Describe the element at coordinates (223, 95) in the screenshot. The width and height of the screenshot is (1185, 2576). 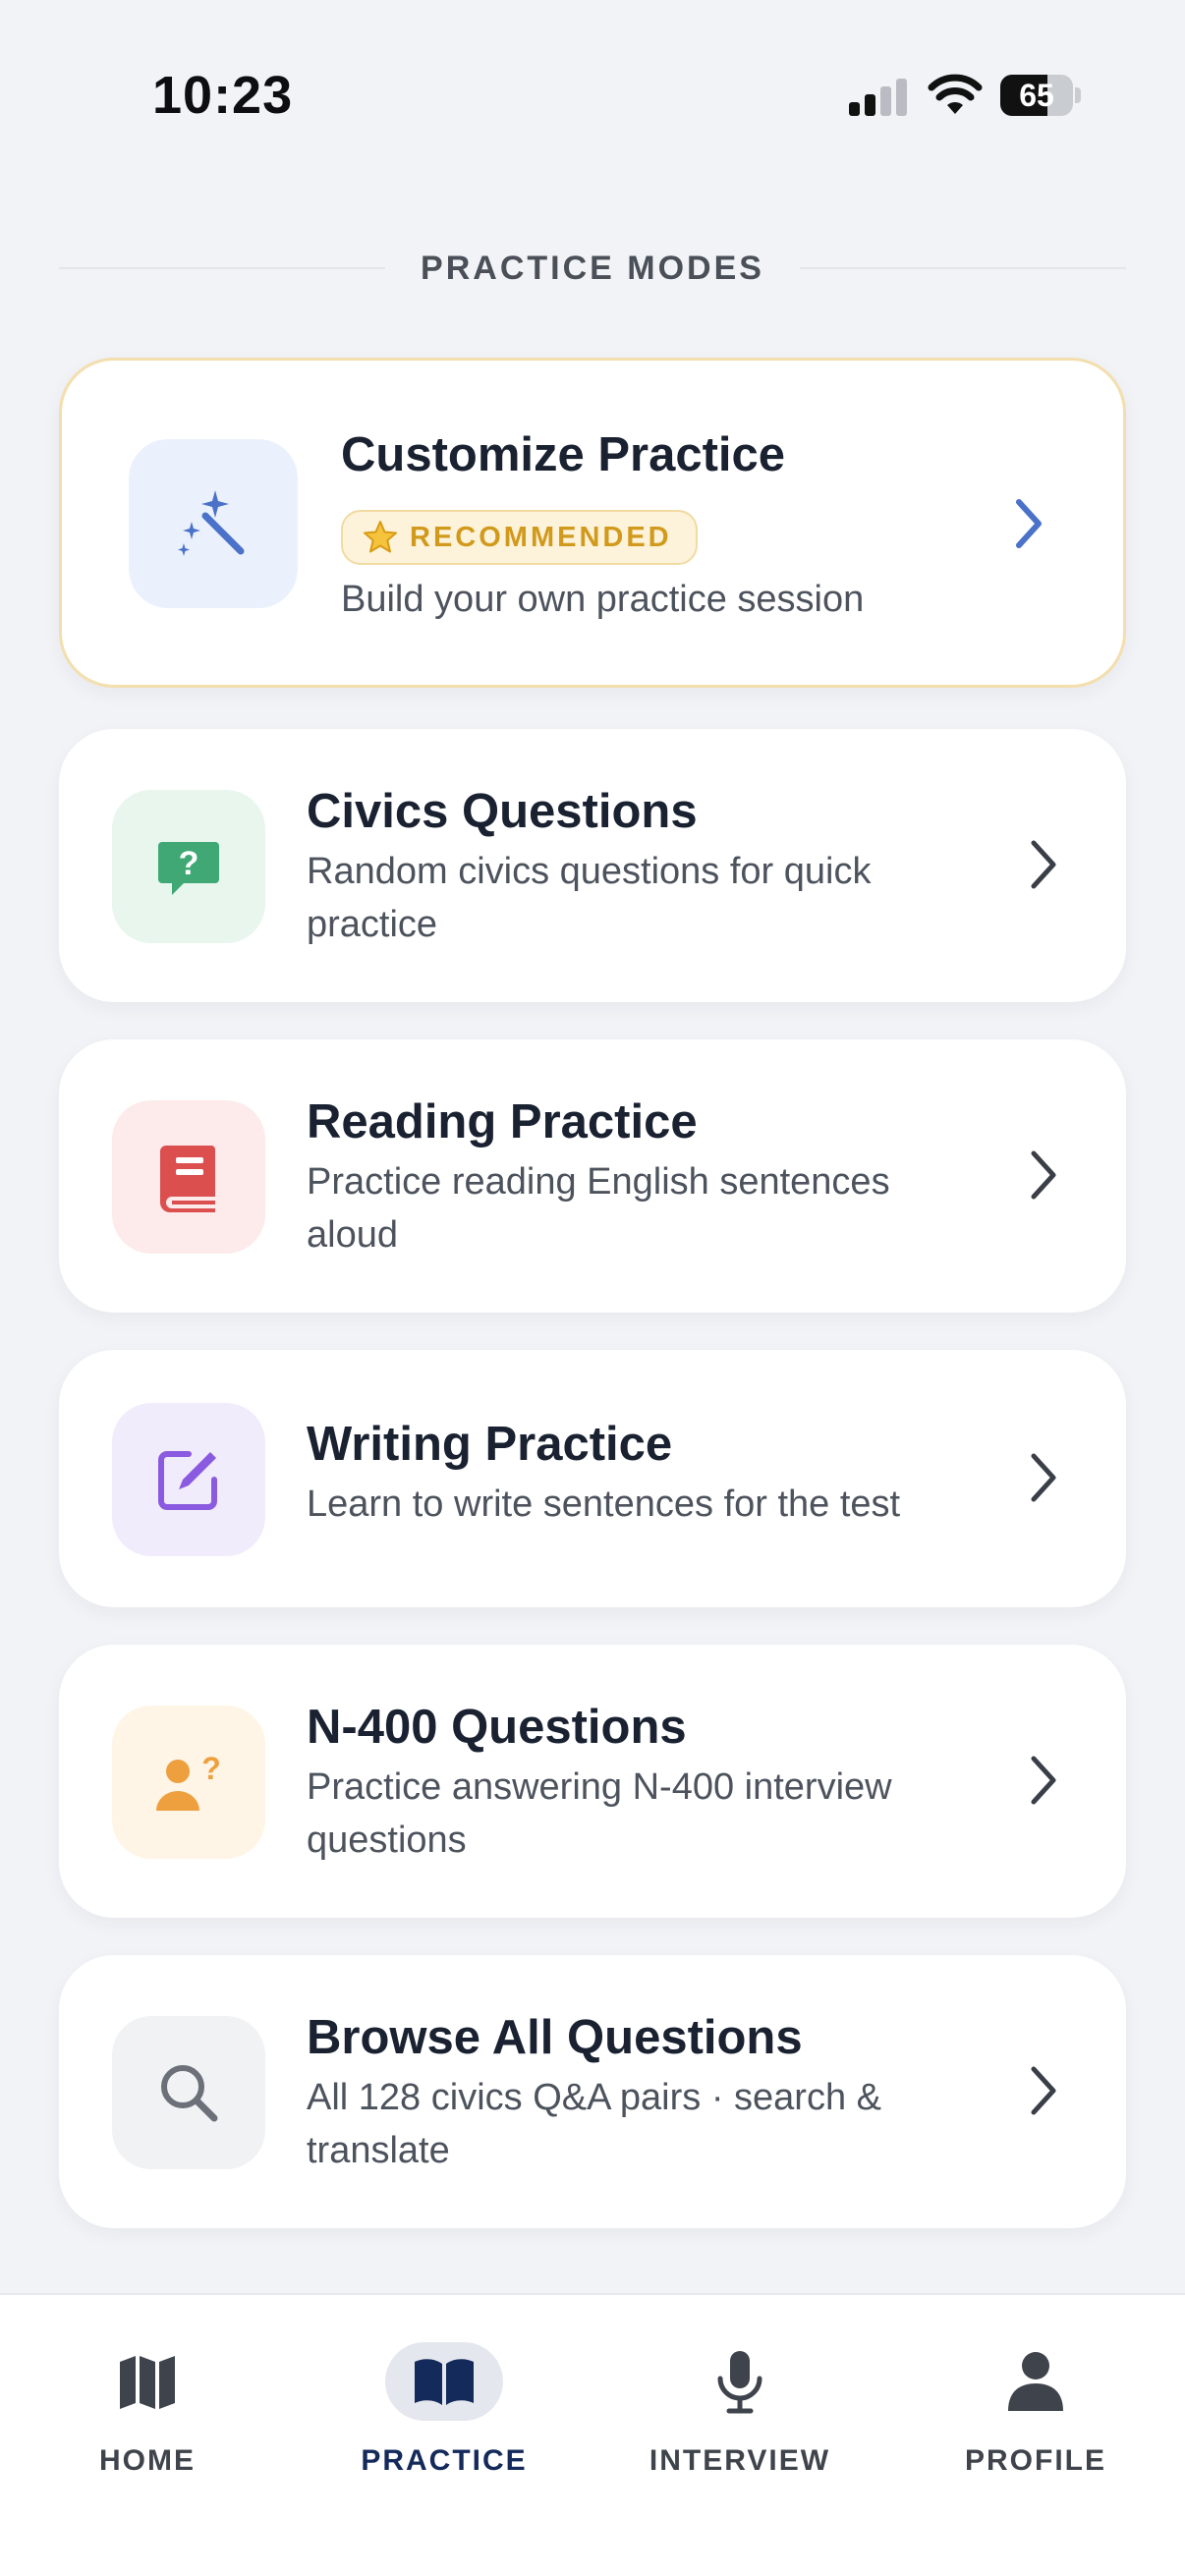
I see `status-time: 10:23` at that location.